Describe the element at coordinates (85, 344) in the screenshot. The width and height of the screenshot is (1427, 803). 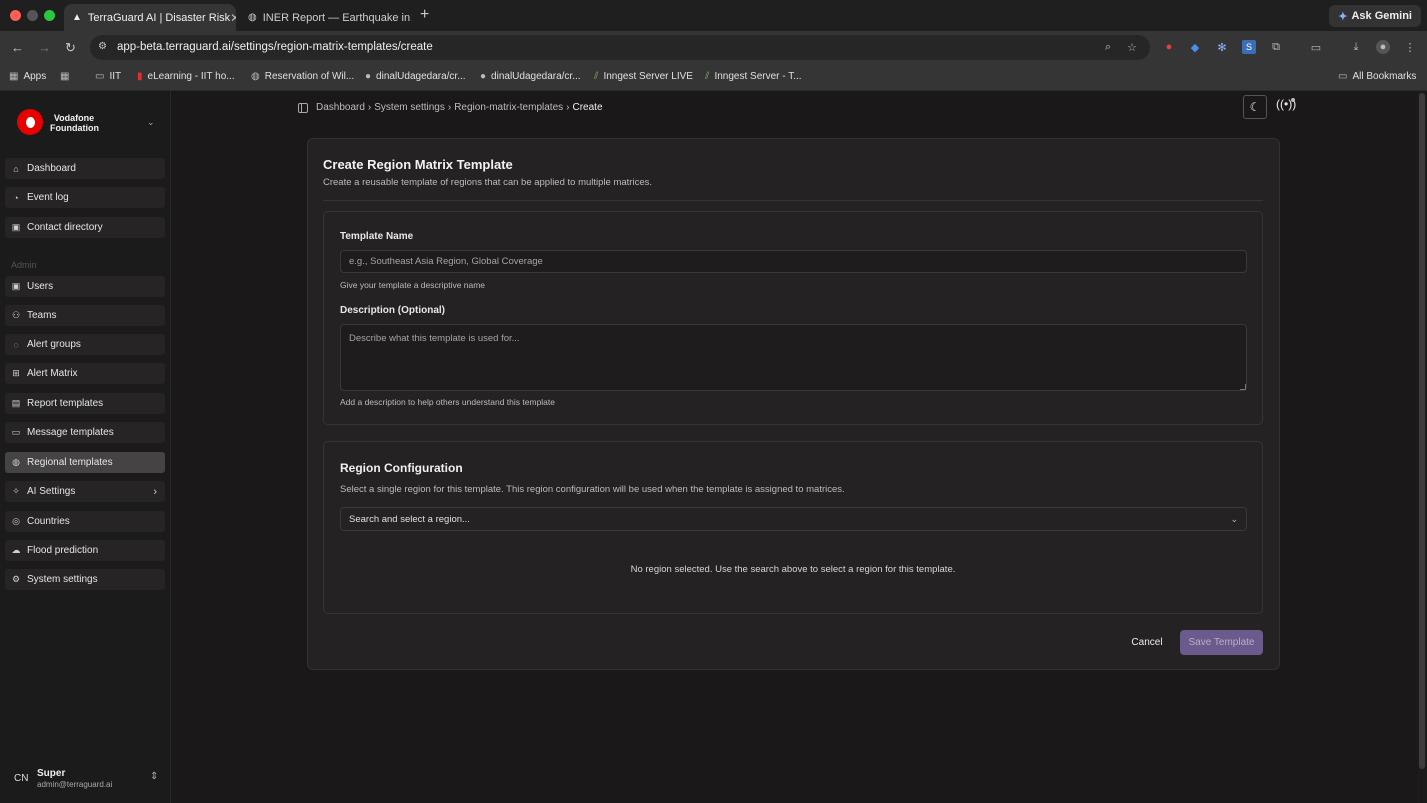
I see `sidebar-item-alert-groups: ◌ Alert groups` at that location.